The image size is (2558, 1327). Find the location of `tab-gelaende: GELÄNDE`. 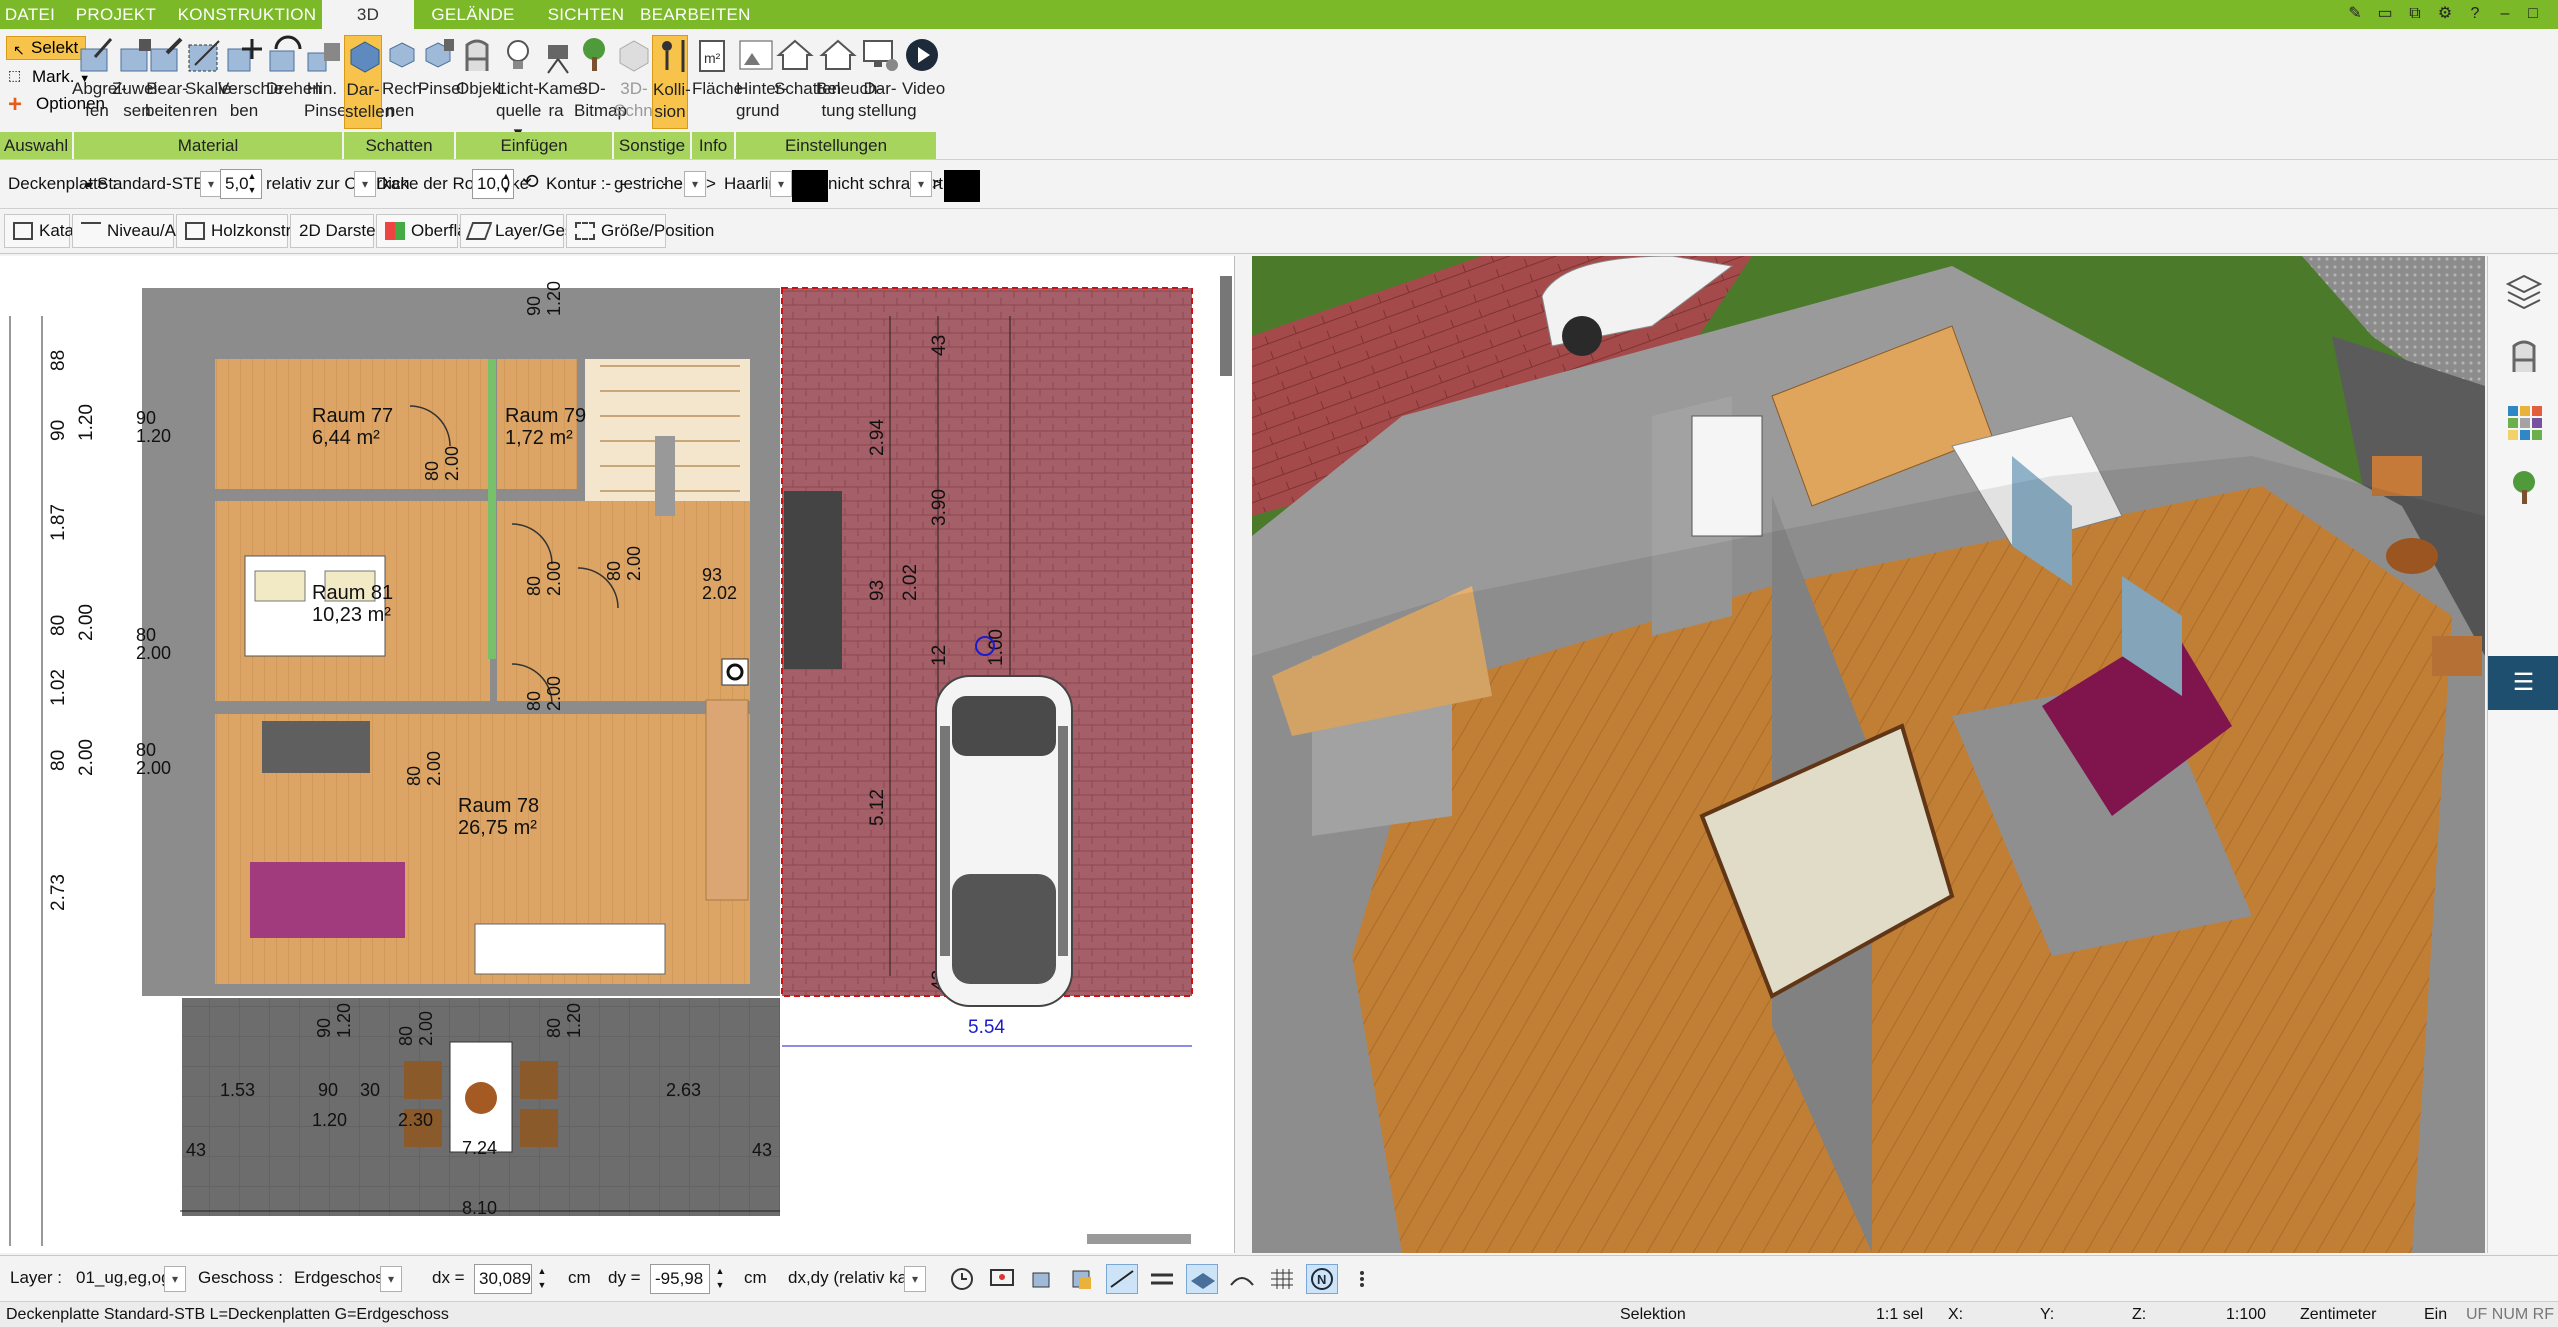

tab-gelaende: GELÄNDE is located at coordinates (473, 14).